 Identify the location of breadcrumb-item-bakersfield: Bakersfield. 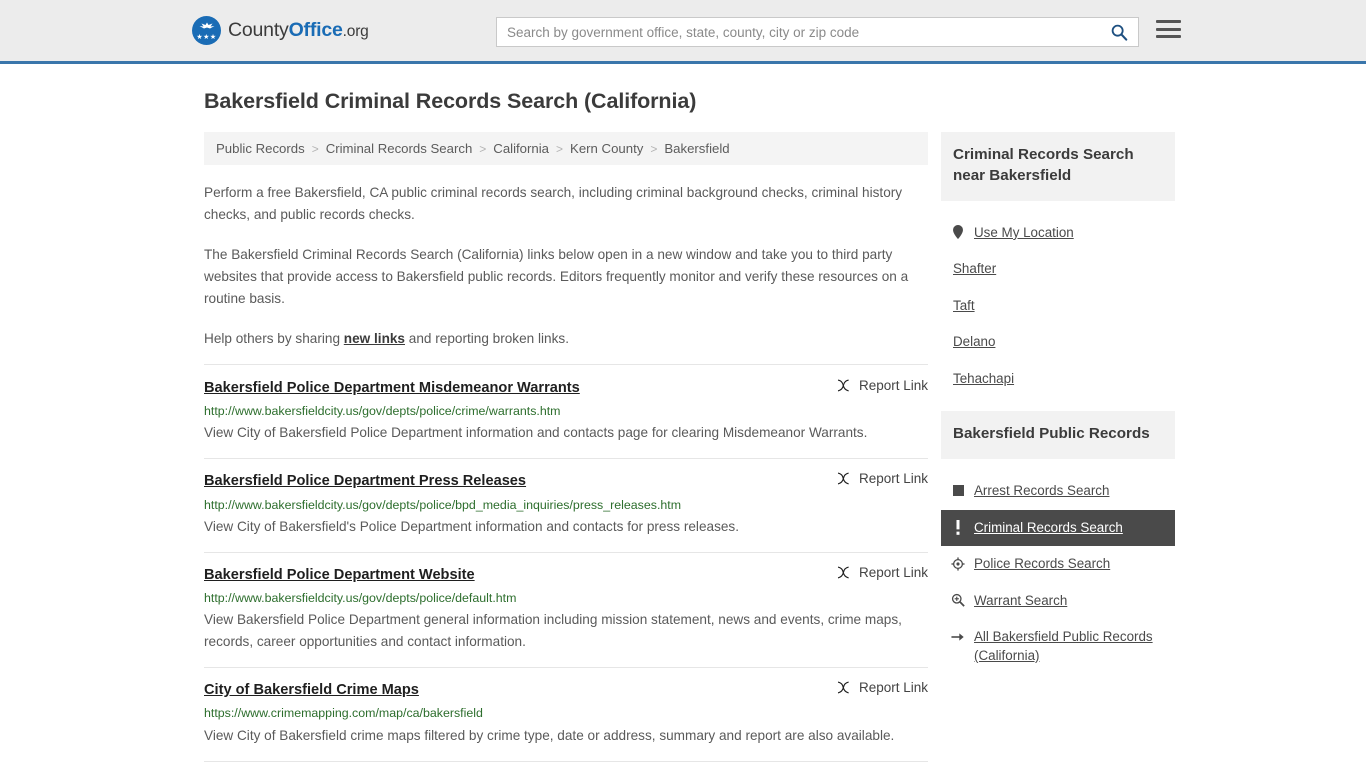
(696, 148).